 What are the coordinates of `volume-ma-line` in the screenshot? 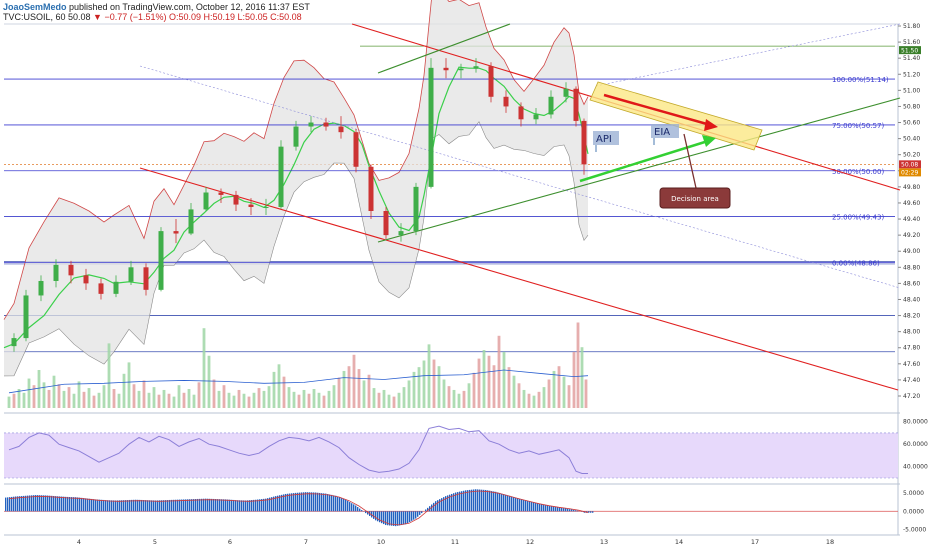 It's located at (298, 381).